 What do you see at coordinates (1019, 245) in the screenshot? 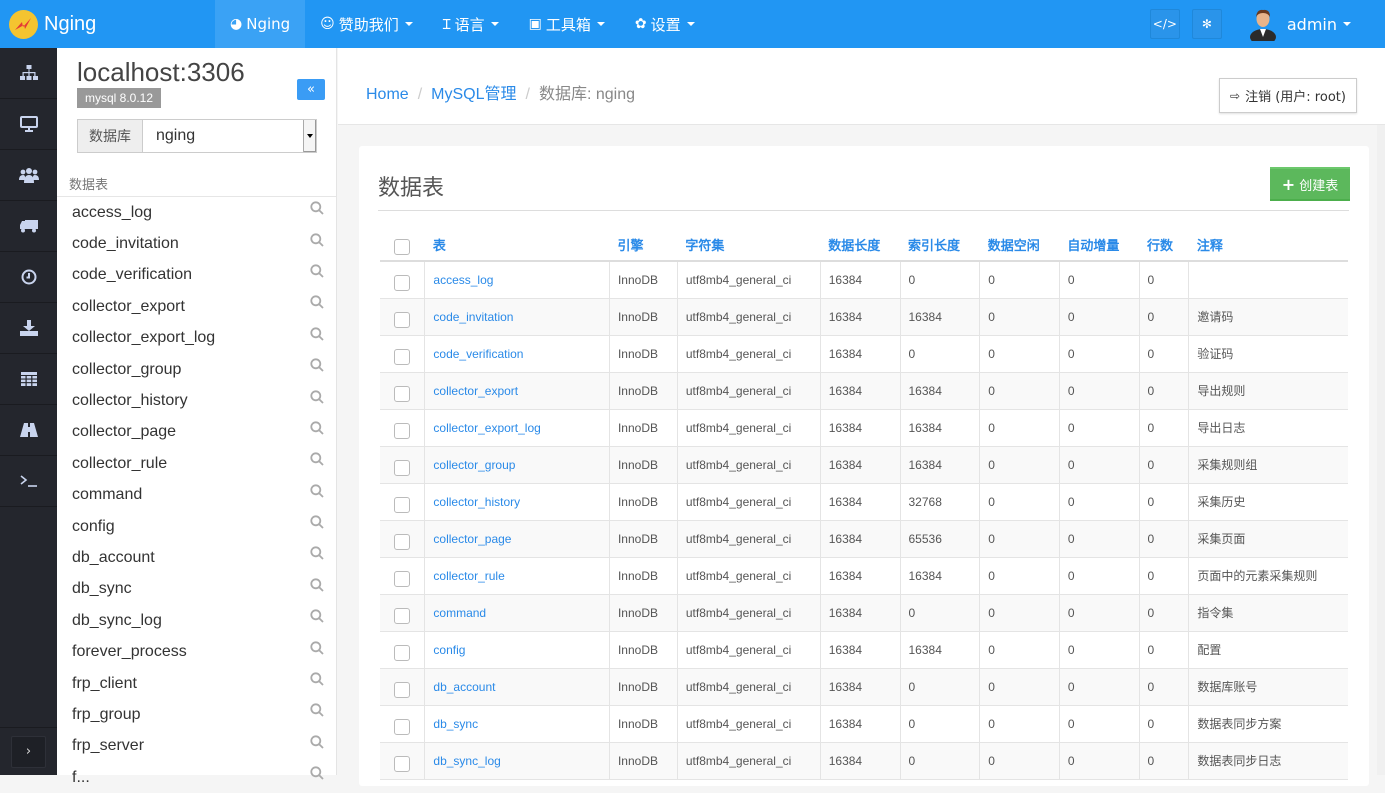
I see `column-header: 数据空闲` at bounding box center [1019, 245].